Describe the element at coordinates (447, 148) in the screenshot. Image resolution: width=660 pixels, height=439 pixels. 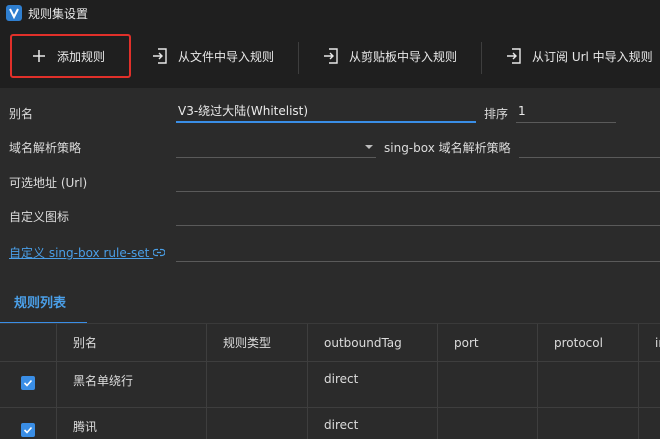
I see `singbox-dns-label: sing-box 域名解析策略` at that location.